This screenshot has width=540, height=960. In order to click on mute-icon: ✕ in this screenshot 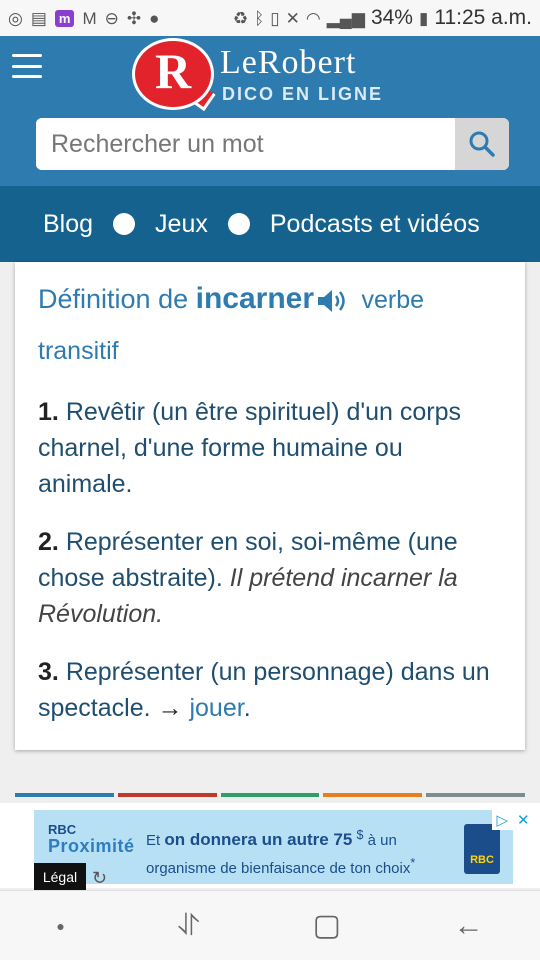, I will do `click(292, 18)`.